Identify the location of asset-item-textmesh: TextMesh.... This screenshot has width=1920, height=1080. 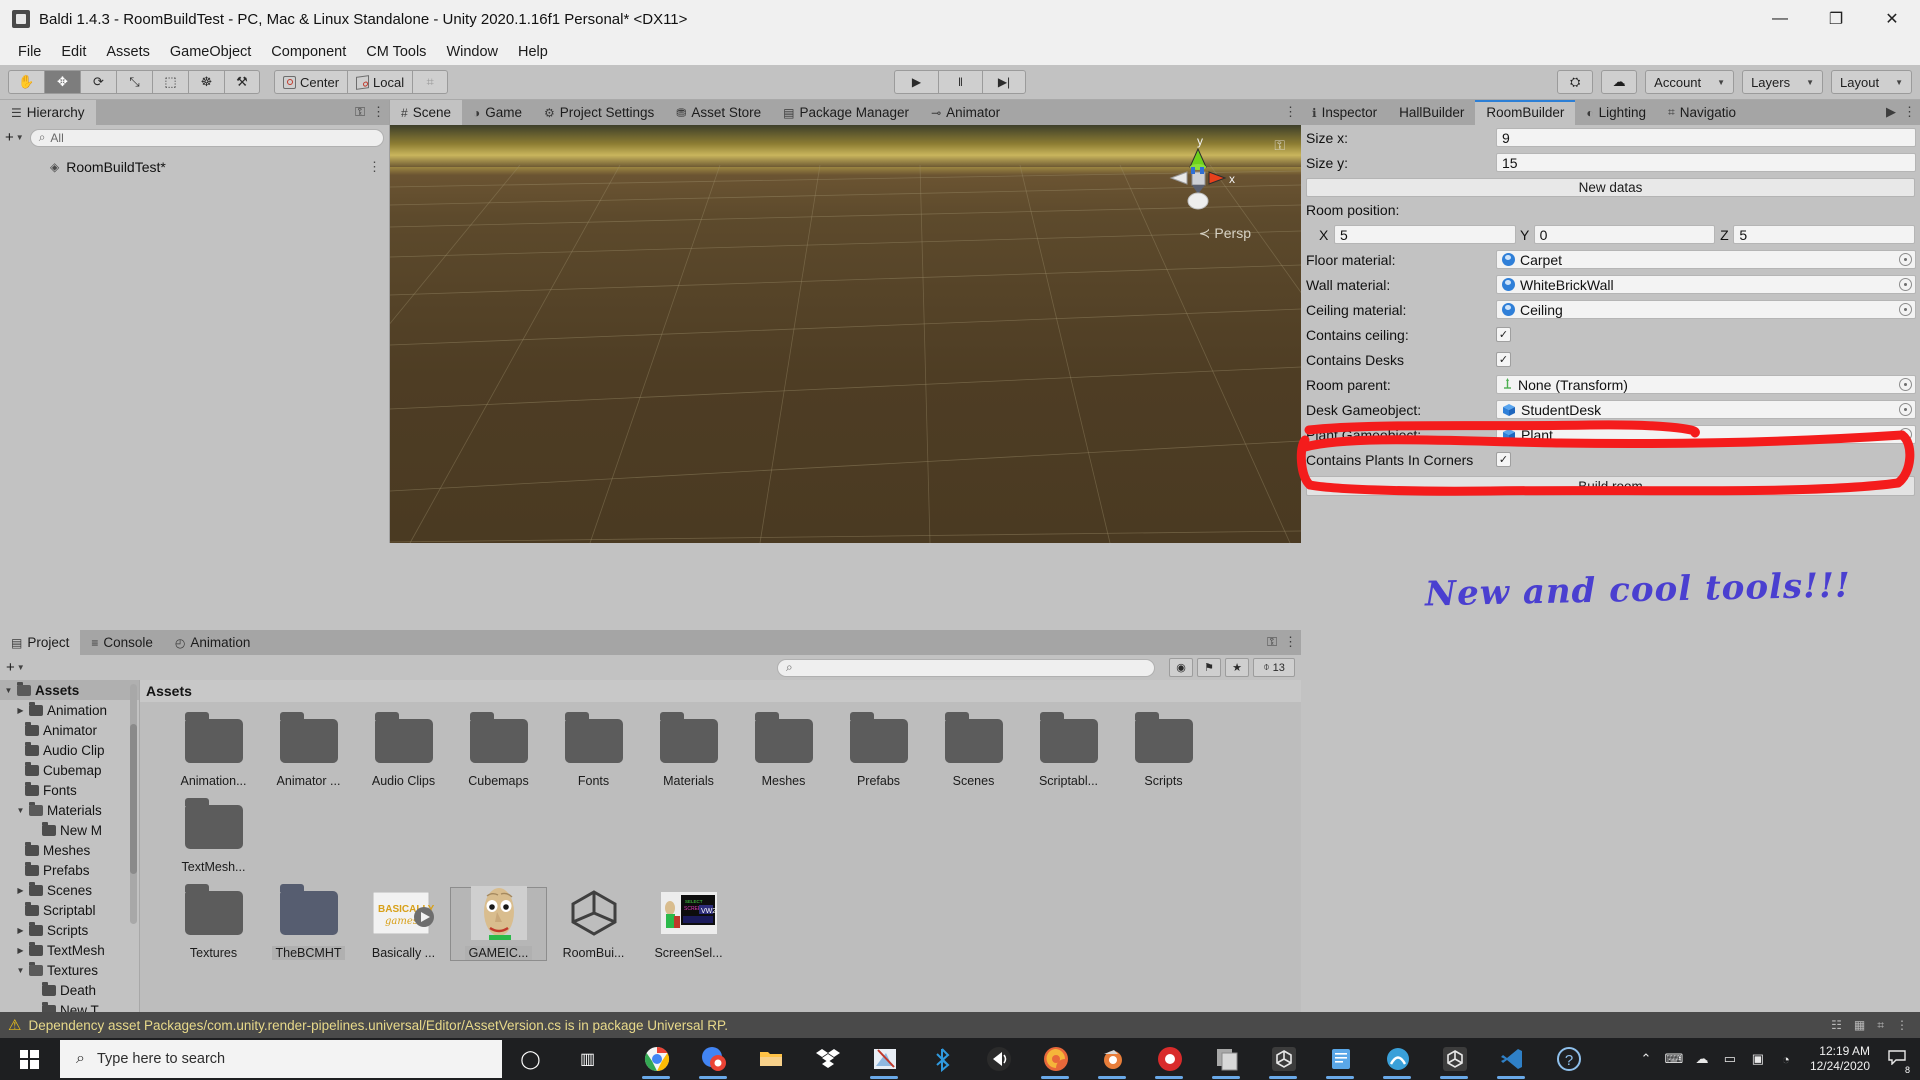
(213, 836).